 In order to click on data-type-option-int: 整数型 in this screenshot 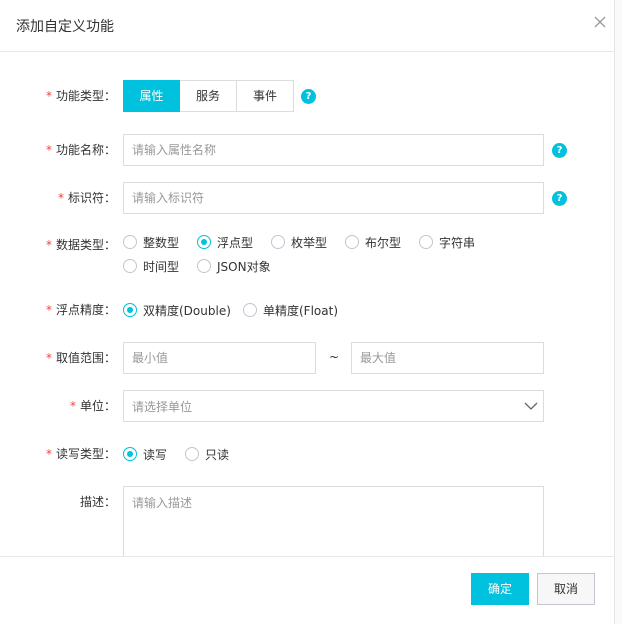, I will do `click(151, 242)`.